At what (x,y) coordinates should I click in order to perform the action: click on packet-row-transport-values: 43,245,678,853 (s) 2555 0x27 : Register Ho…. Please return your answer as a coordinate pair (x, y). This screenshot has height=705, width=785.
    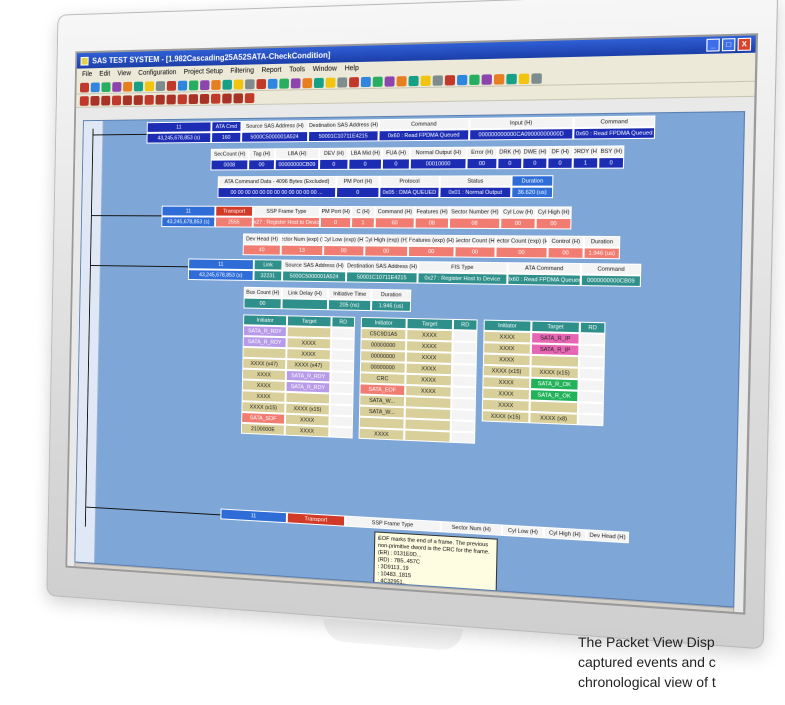
    Looking at the image, I should click on (366, 223).